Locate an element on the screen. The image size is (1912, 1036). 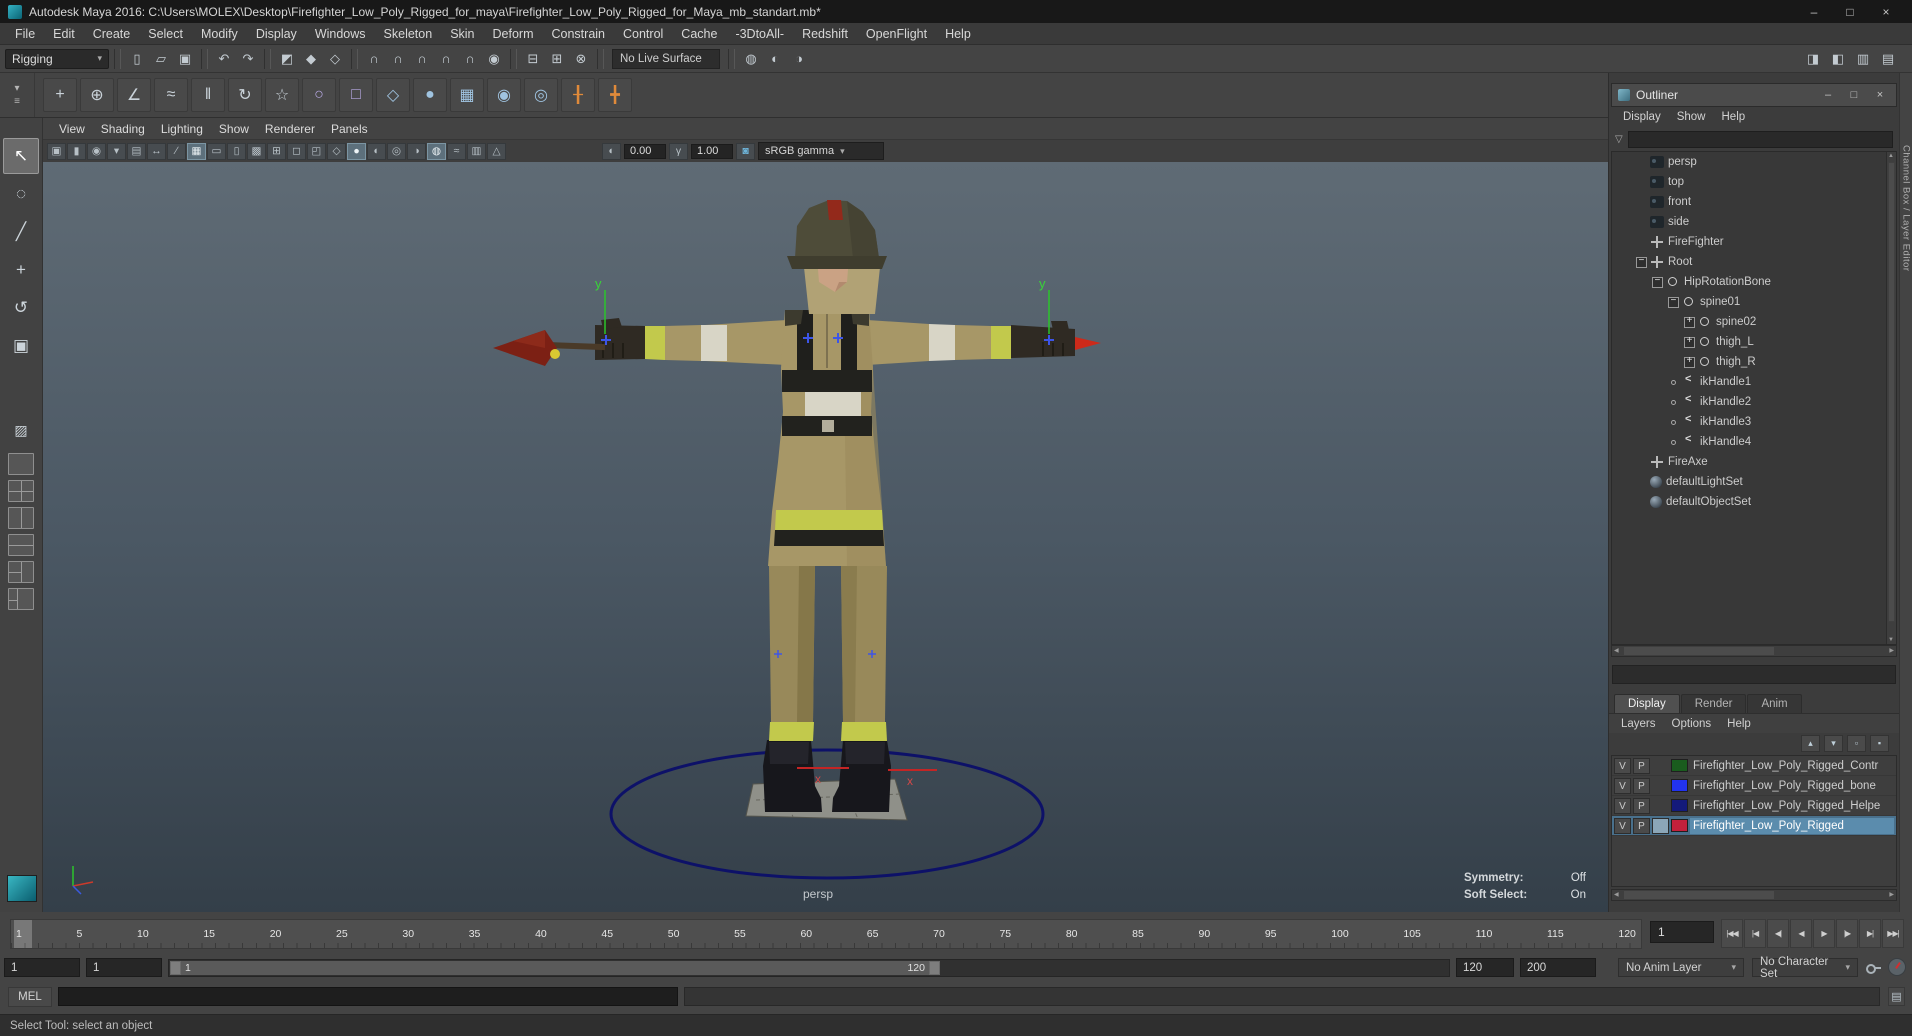
frame-tick-label: 30 is located at coordinates (408, 934).